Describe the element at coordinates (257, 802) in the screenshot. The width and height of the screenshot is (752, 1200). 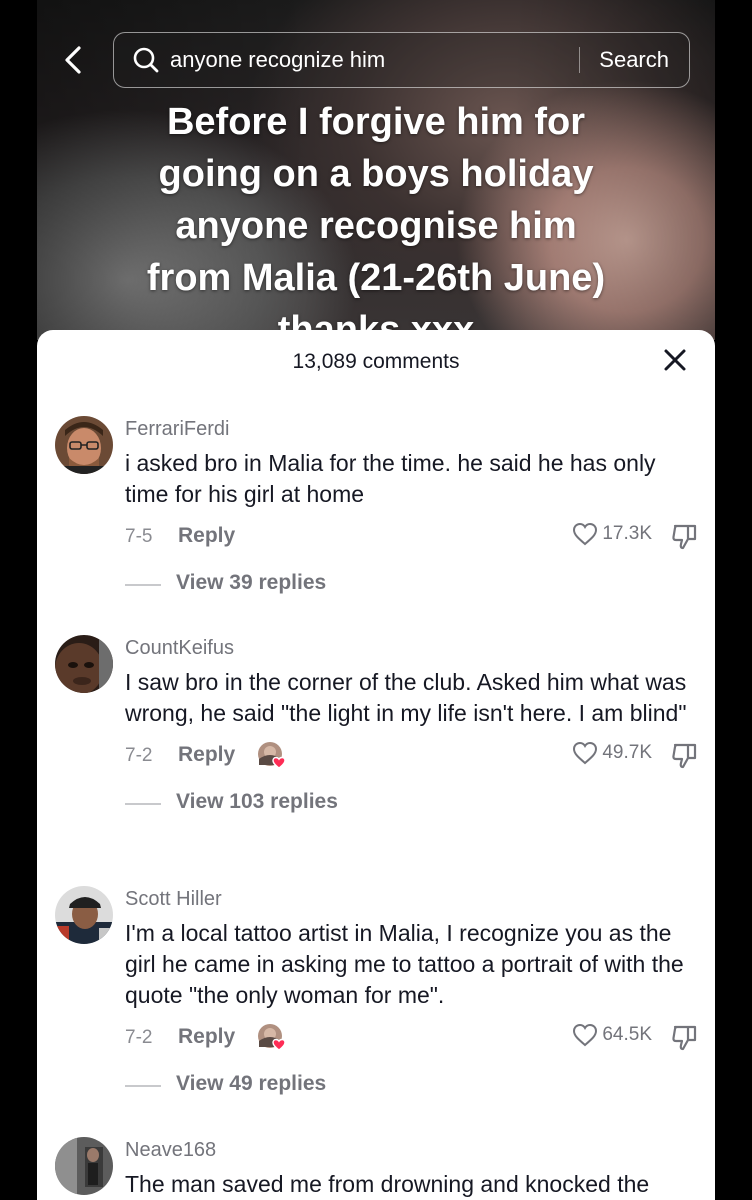
I see `view-replies-label: View 103 replies` at that location.